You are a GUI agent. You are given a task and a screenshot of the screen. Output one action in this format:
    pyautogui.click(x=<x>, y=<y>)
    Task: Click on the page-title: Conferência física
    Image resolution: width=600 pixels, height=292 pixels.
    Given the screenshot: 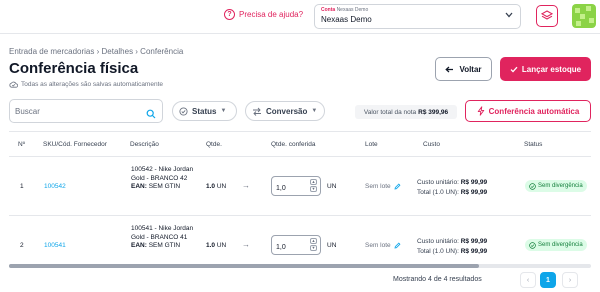 What is the action you would take?
    pyautogui.click(x=74, y=68)
    